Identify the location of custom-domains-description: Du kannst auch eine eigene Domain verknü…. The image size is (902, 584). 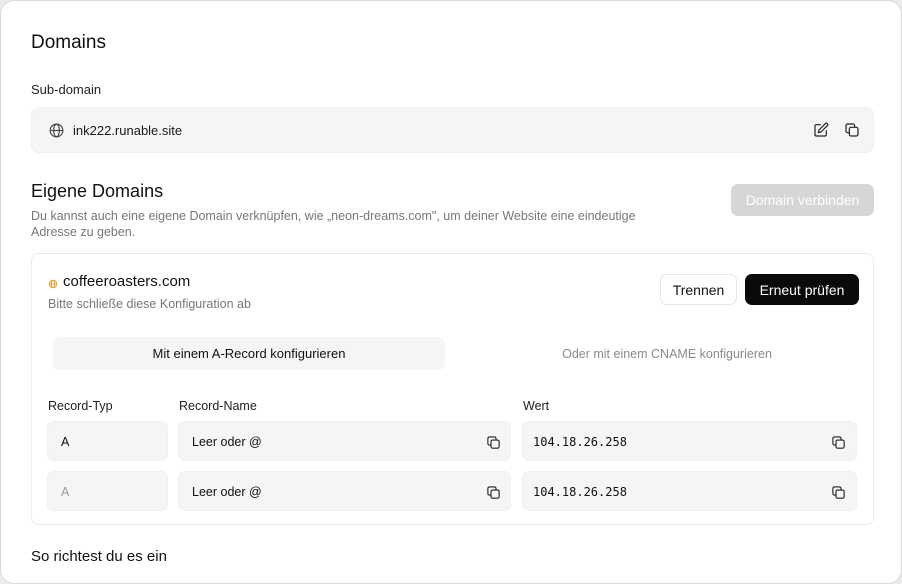
(333, 224).